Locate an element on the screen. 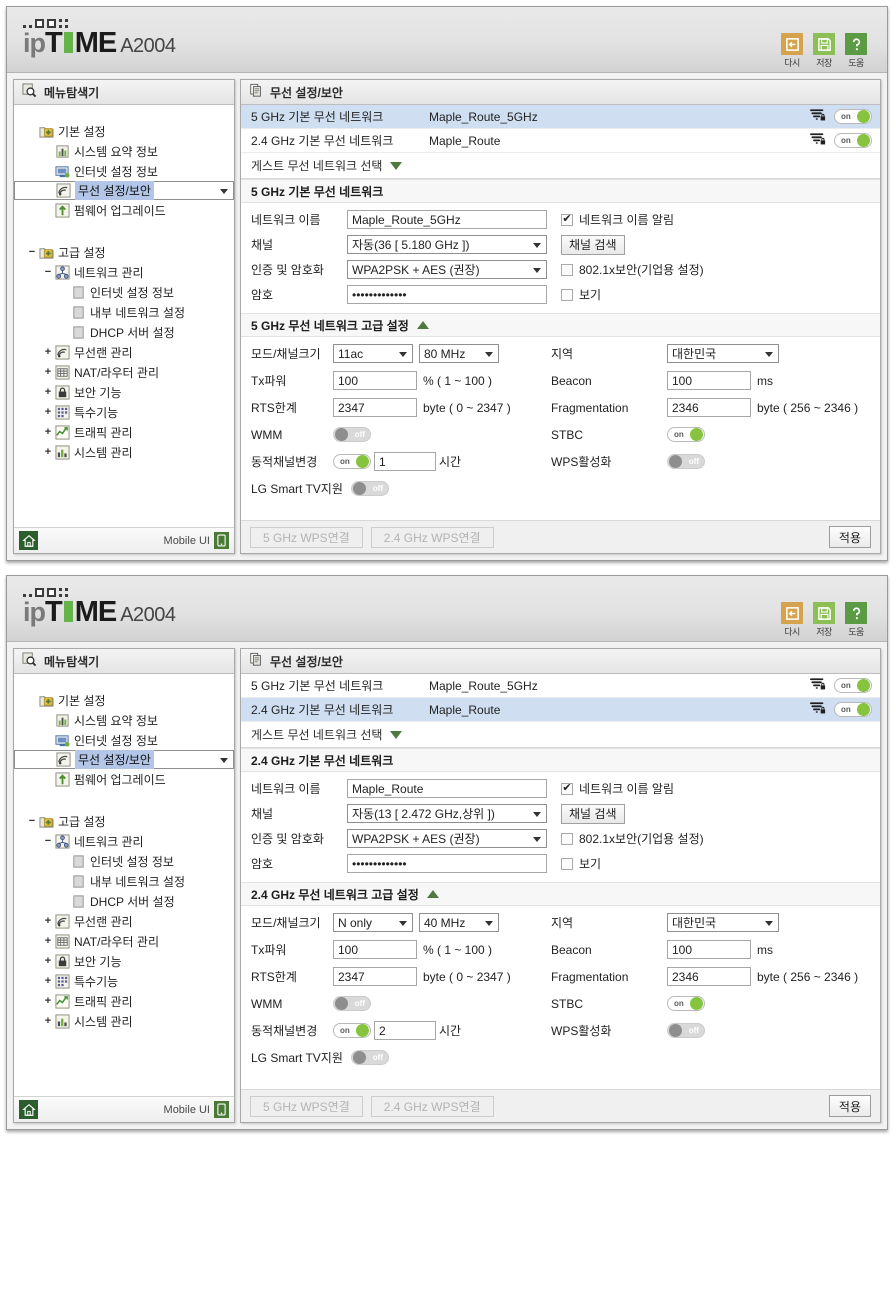  stbc-toggle: on is located at coordinates (686, 1003).